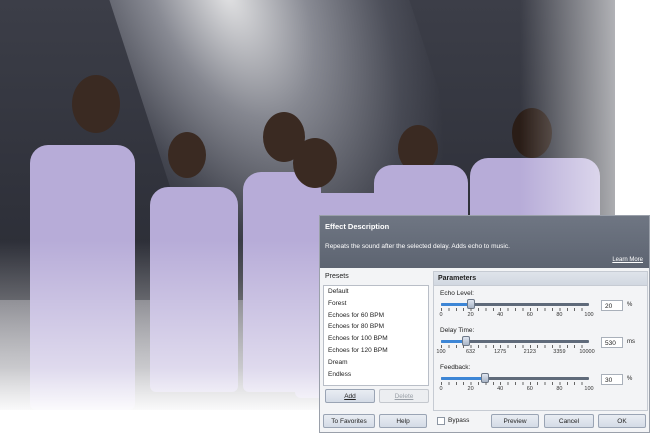 The height and width of the screenshot is (434, 651). I want to click on delay-time-label: Delay Time:, so click(457, 330).